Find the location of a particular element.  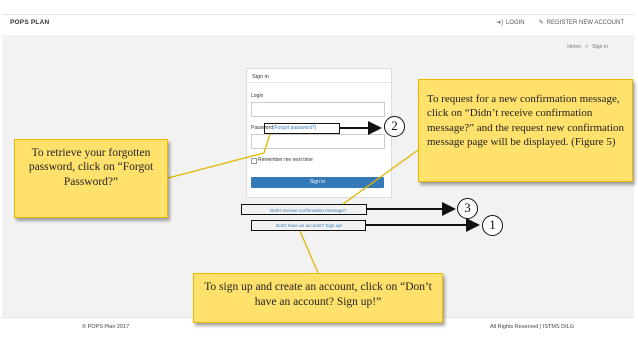

marker-2: 2 is located at coordinates (394, 126).